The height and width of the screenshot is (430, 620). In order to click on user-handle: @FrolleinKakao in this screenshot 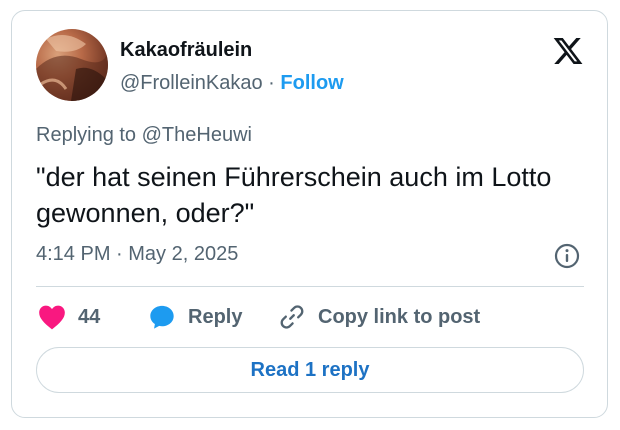, I will do `click(191, 83)`.